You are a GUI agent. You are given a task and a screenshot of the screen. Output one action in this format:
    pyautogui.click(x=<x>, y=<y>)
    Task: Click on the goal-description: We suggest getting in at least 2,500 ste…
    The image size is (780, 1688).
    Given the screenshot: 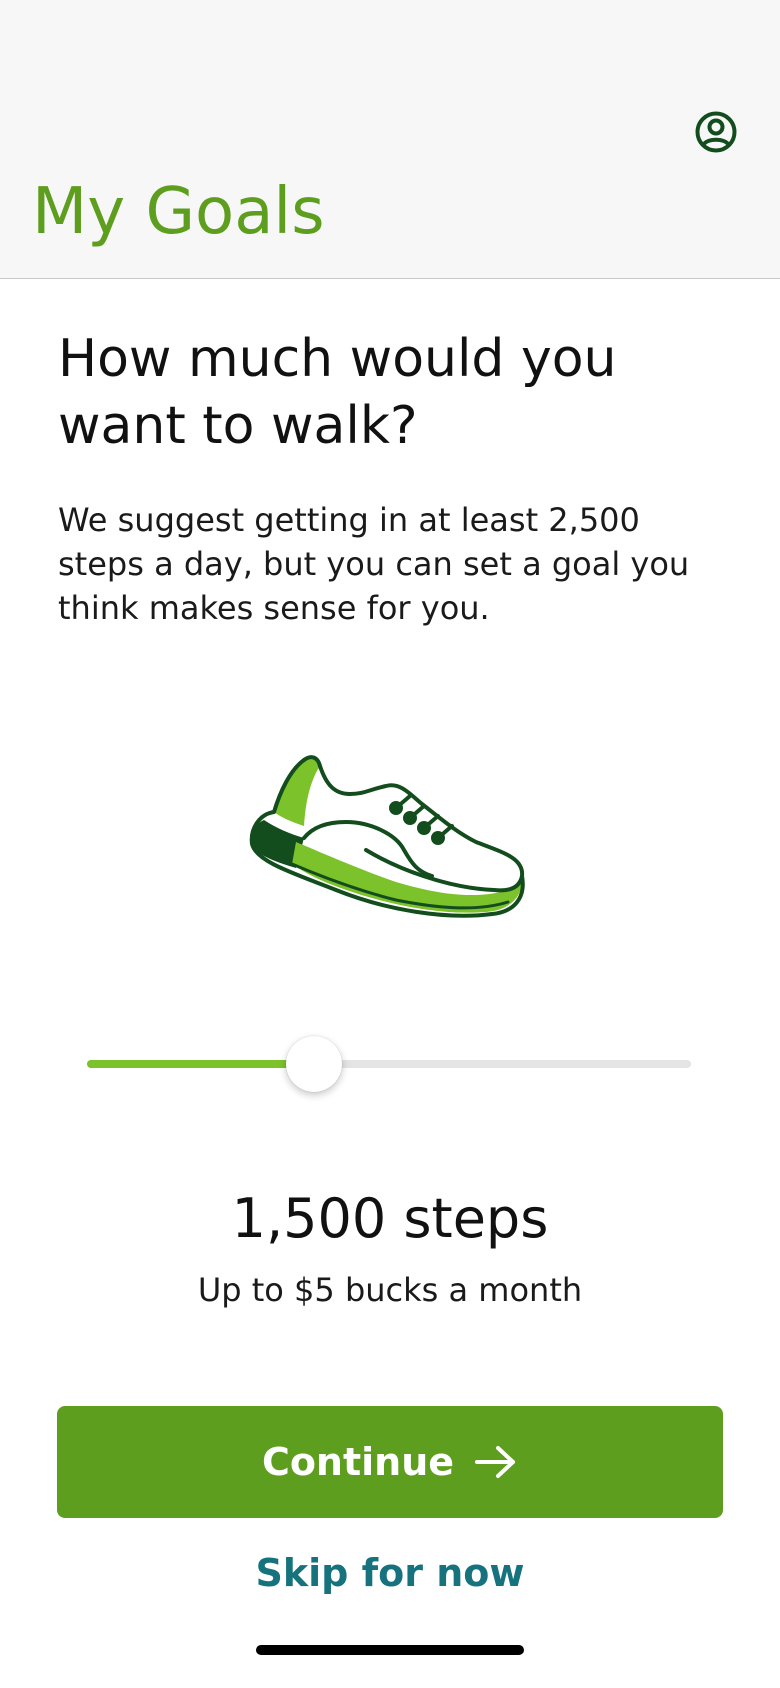 What is the action you would take?
    pyautogui.click(x=374, y=564)
    